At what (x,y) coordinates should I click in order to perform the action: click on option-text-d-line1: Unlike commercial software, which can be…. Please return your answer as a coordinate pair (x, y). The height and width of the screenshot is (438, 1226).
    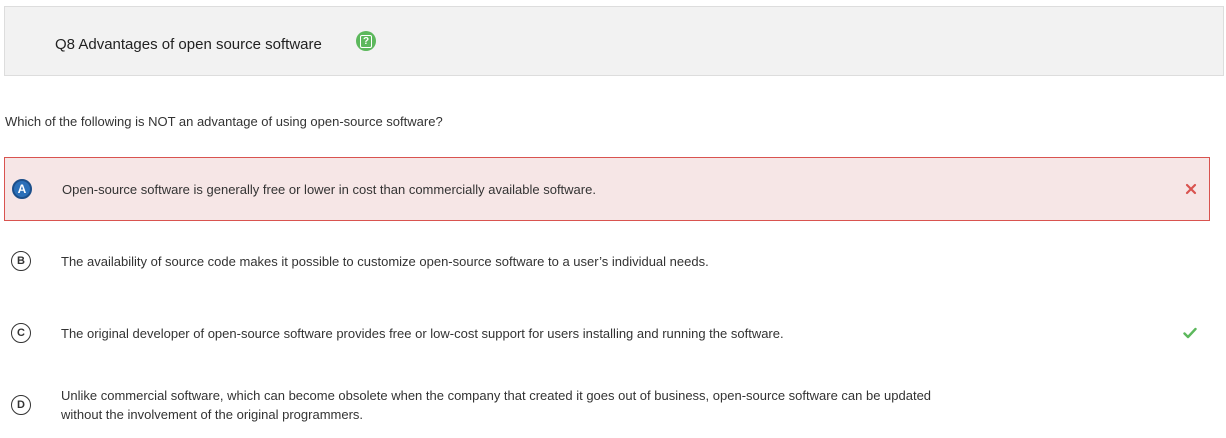
    Looking at the image, I should click on (496, 395).